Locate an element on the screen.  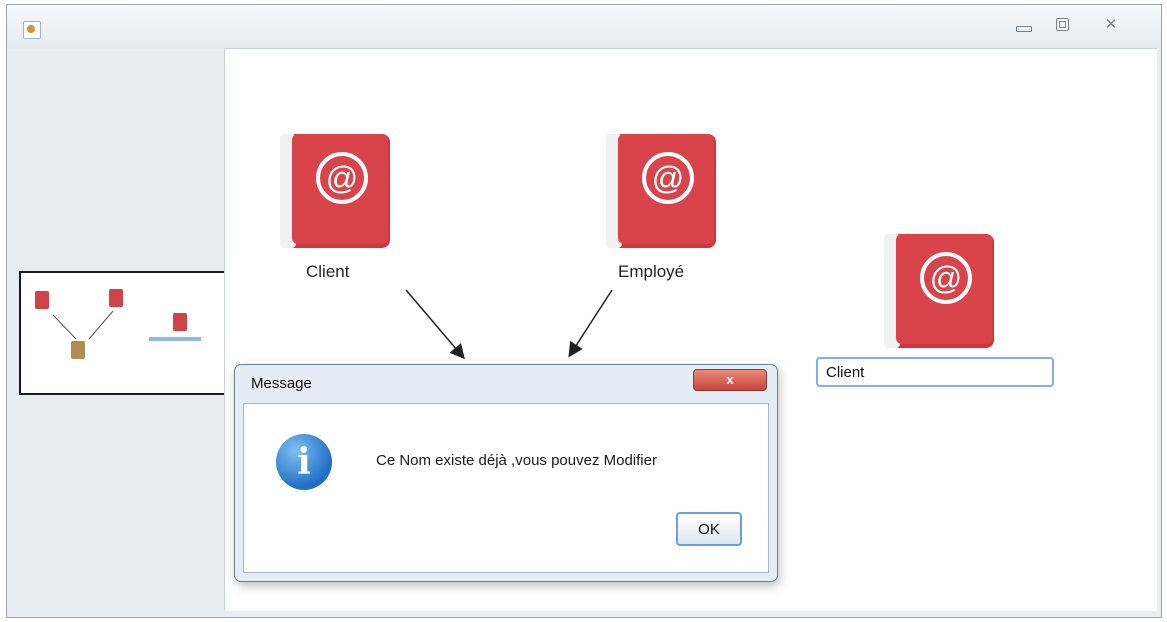
information-icon: i is located at coordinates (304, 462).